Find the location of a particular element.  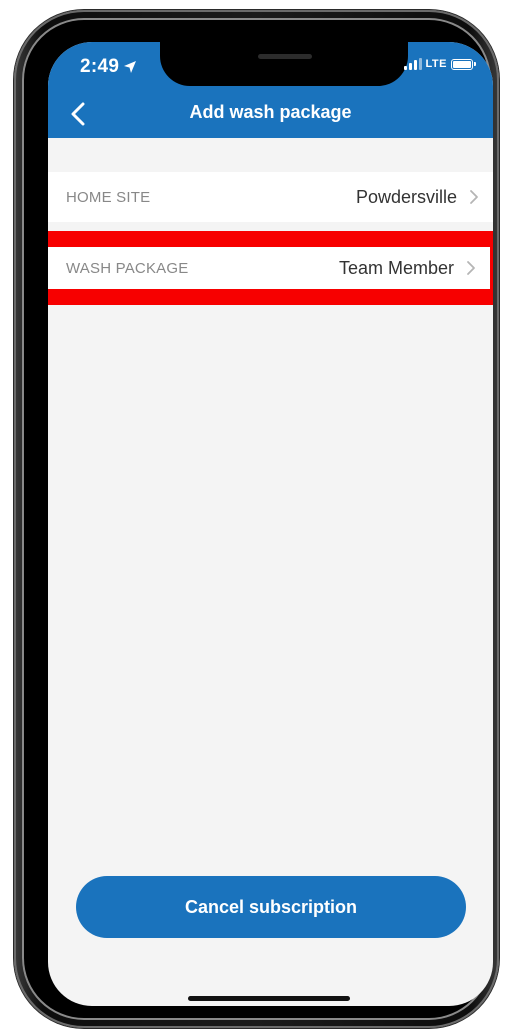

wash-package-value-group: Team Member is located at coordinates (407, 268).